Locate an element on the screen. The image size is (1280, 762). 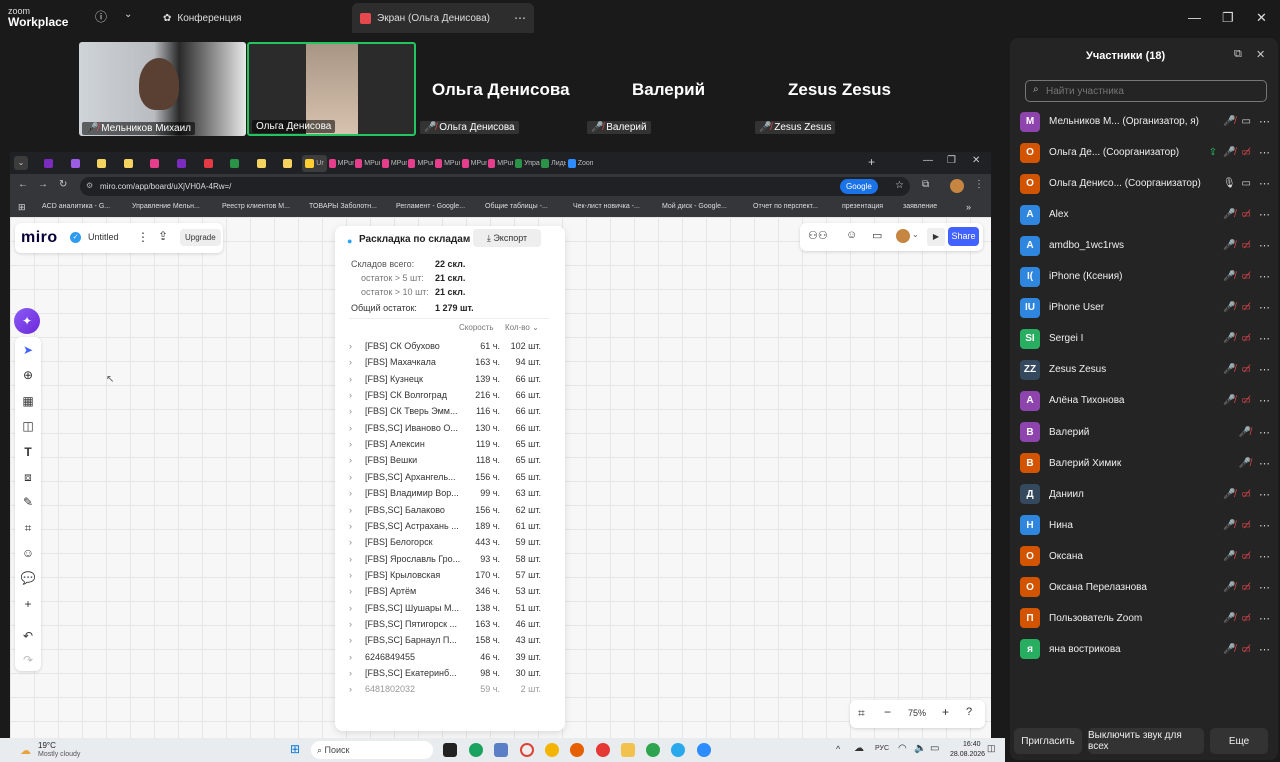
profile-avatar is located at coordinates (957, 186).